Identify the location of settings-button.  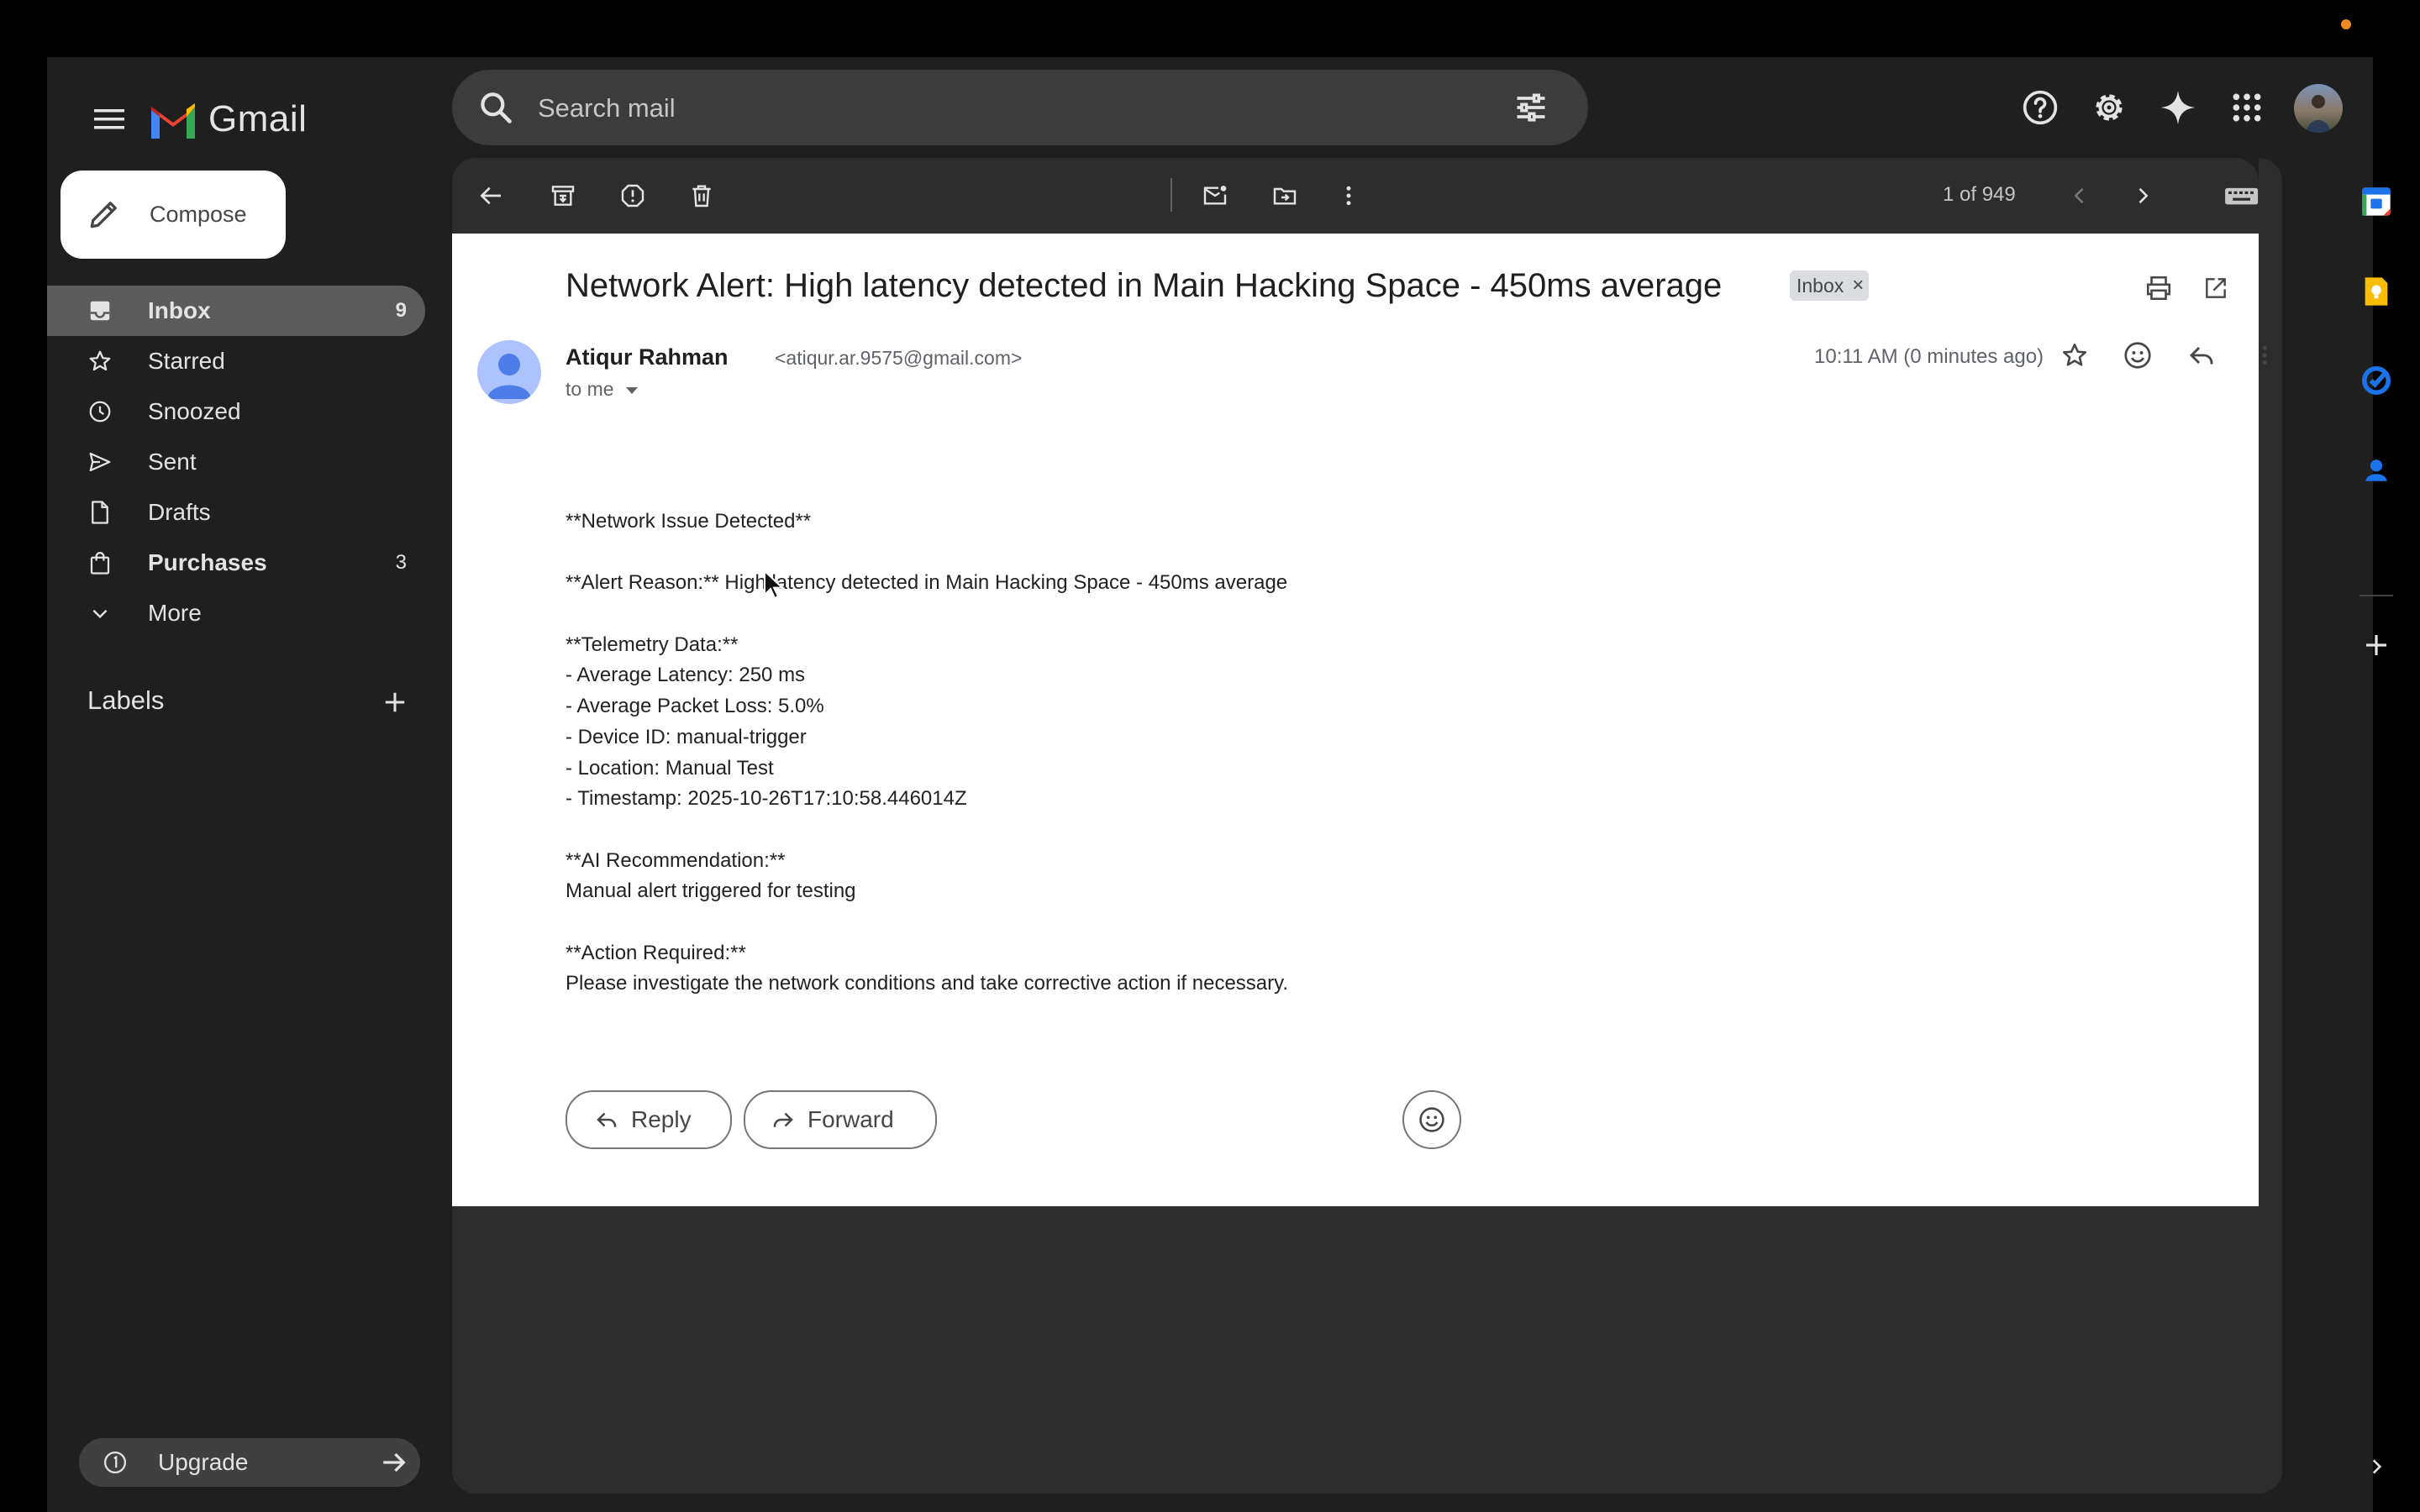
(2109, 107).